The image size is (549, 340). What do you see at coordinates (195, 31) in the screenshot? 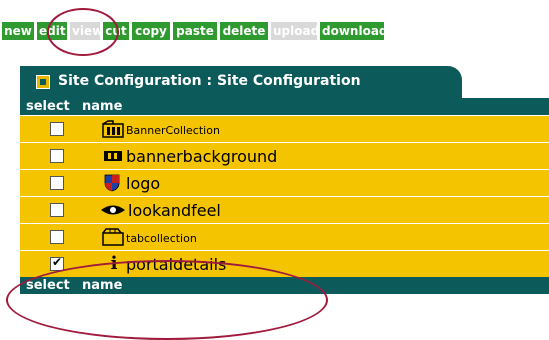
I see `paste-button: paste` at bounding box center [195, 31].